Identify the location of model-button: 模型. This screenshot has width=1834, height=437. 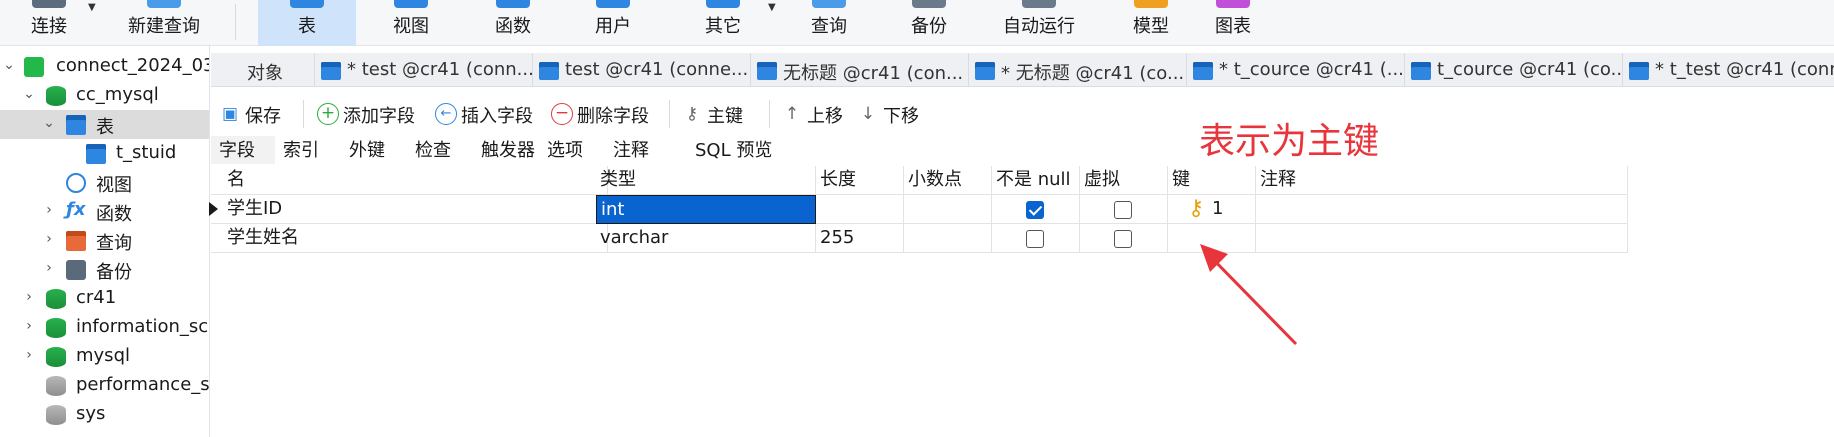
(1151, 23).